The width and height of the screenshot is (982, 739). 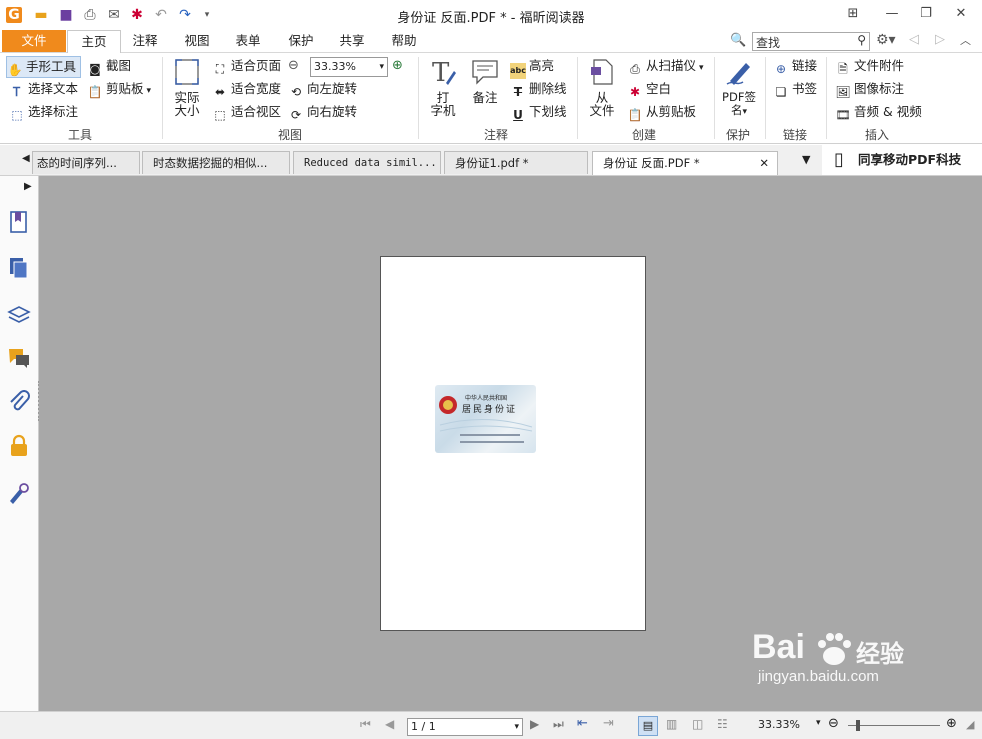 What do you see at coordinates (665, 66) in the screenshot?
I see `from-scanner-button: ⎙ 从扫描仪 ▾` at bounding box center [665, 66].